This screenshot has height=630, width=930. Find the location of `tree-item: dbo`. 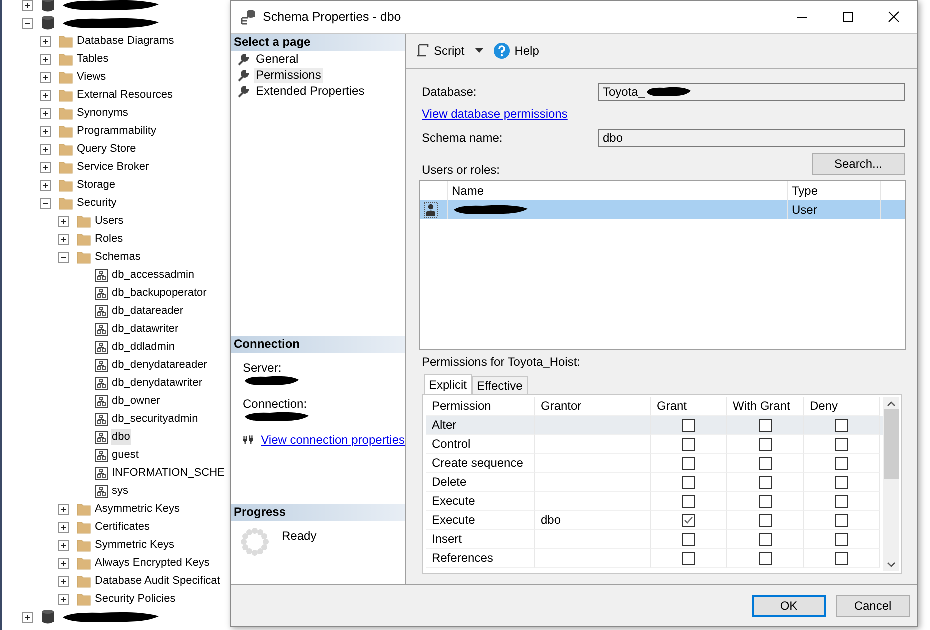

tree-item: dbo is located at coordinates (121, 437).